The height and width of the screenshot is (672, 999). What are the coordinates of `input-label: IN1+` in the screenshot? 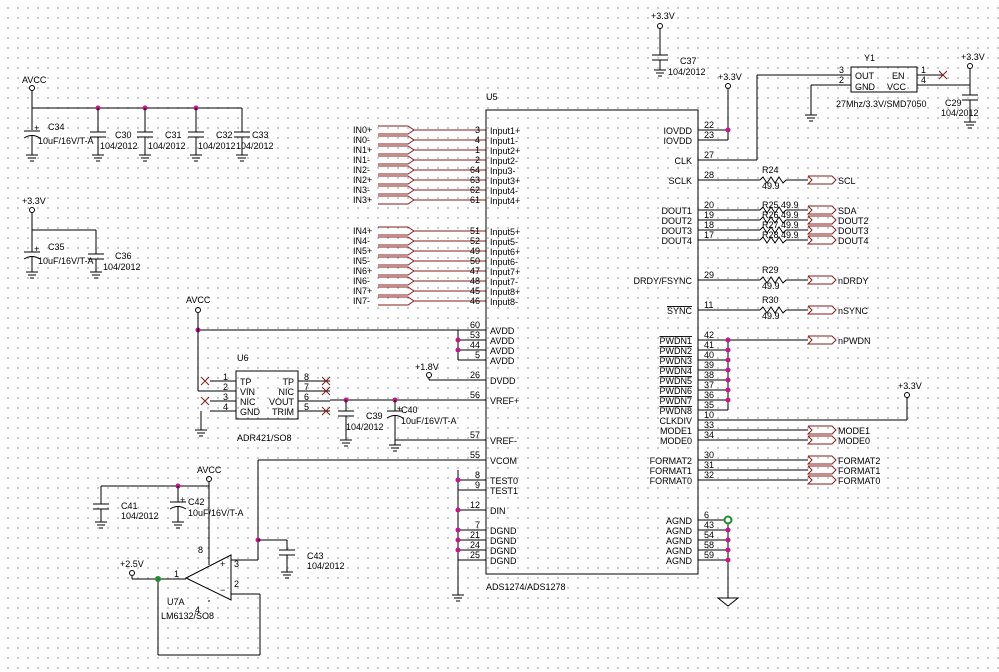 It's located at (362, 150).